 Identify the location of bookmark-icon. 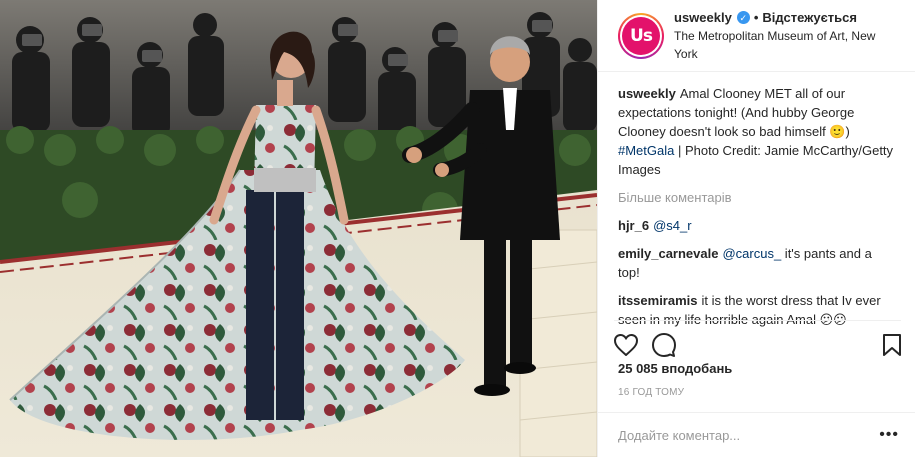
(892, 344).